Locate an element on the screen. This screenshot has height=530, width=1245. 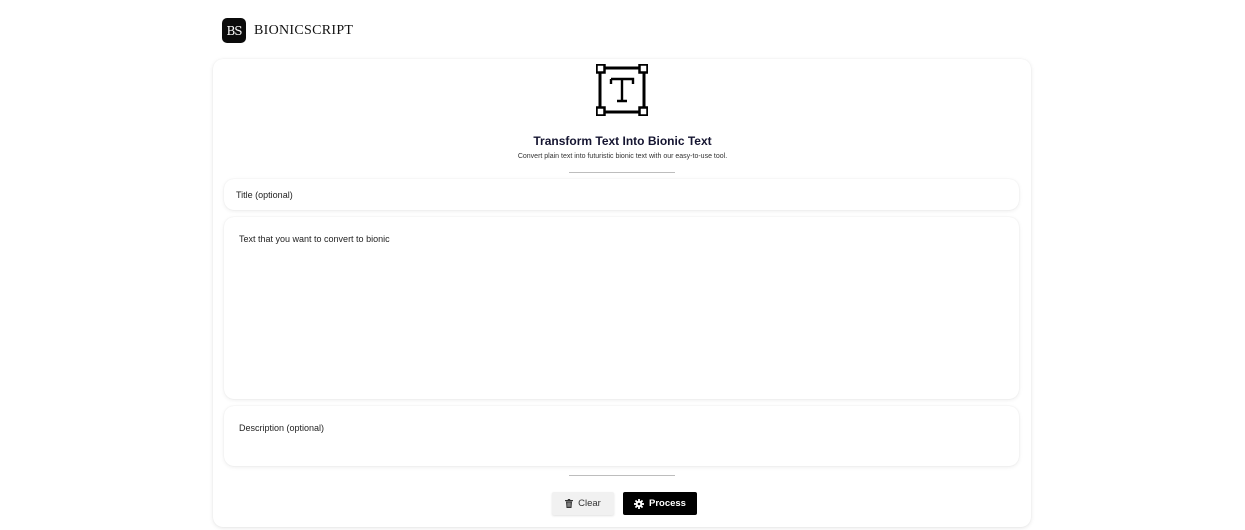
brand-logo: BS is located at coordinates (234, 30).